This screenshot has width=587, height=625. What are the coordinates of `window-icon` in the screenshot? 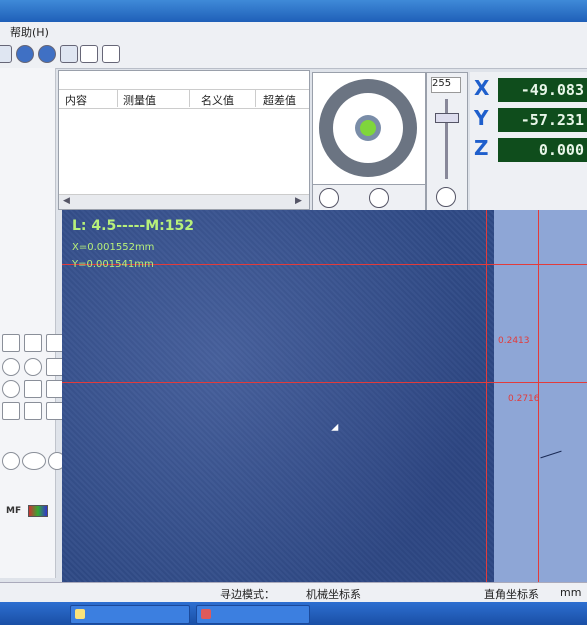 It's located at (111, 54).